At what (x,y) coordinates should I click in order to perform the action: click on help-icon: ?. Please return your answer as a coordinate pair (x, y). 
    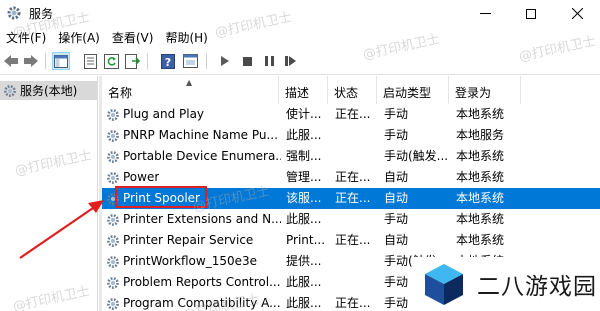
    Looking at the image, I should click on (168, 61).